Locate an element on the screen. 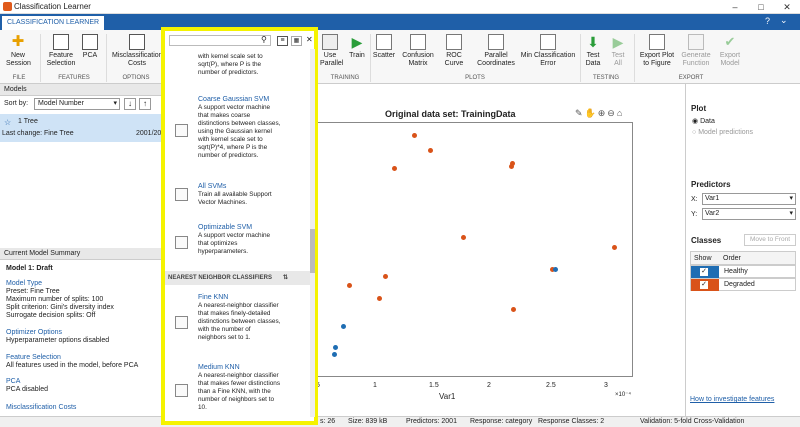  sort-select-value: Model Number is located at coordinates (61, 103).